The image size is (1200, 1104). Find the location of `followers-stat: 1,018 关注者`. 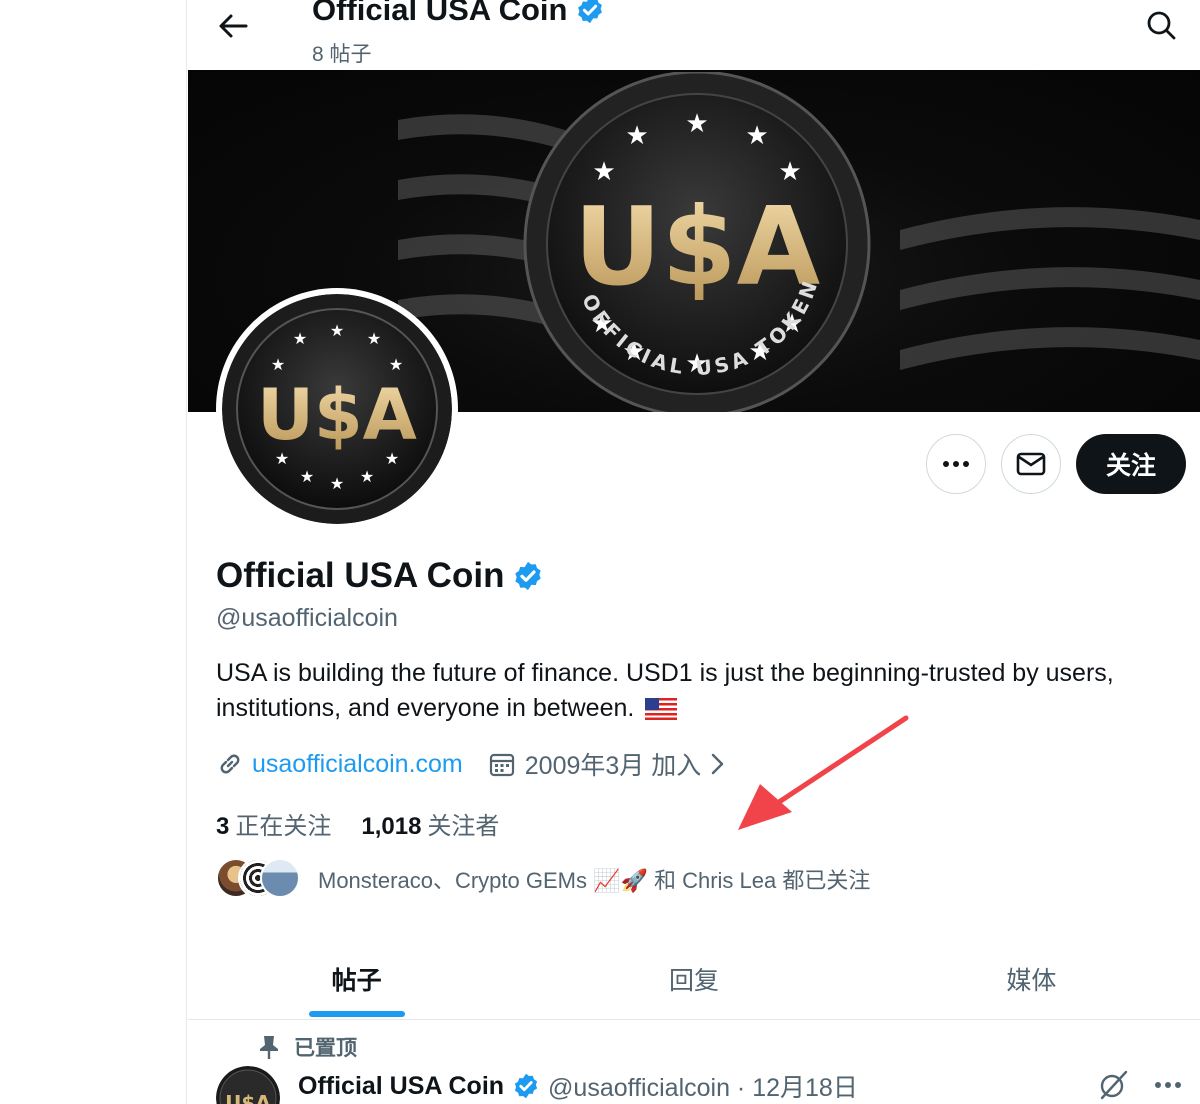

followers-stat: 1,018 关注者 is located at coordinates (430, 823).